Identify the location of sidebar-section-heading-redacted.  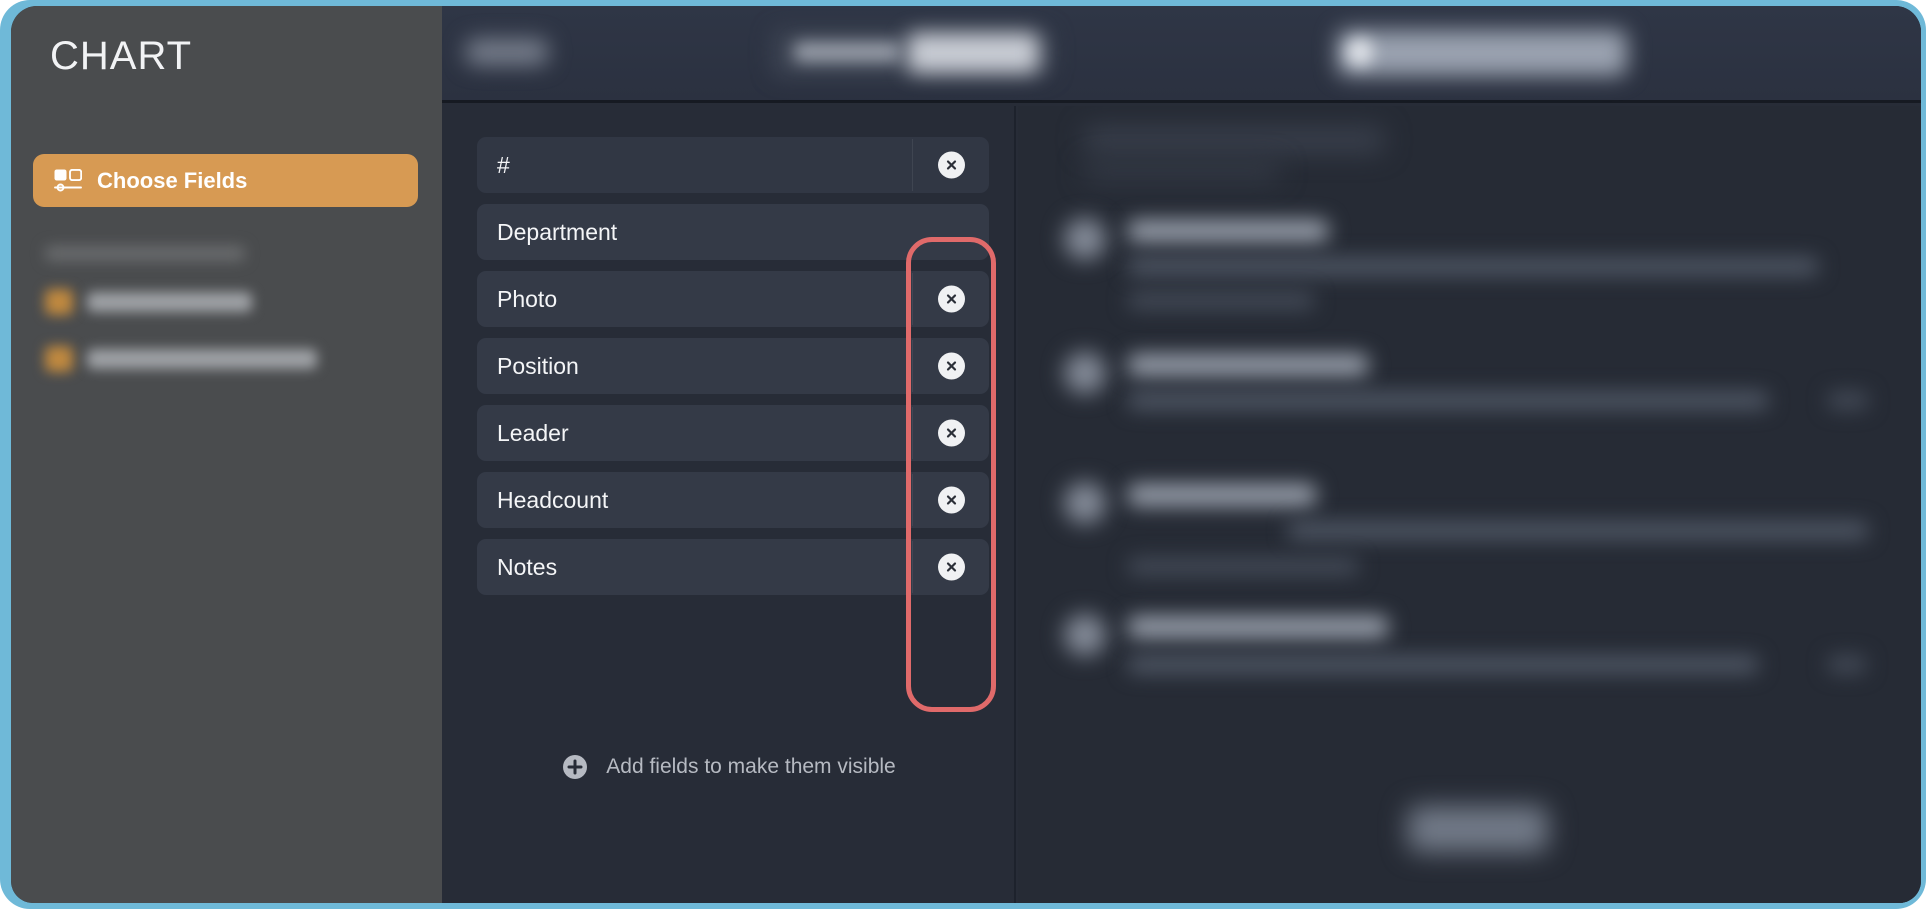
(145, 253).